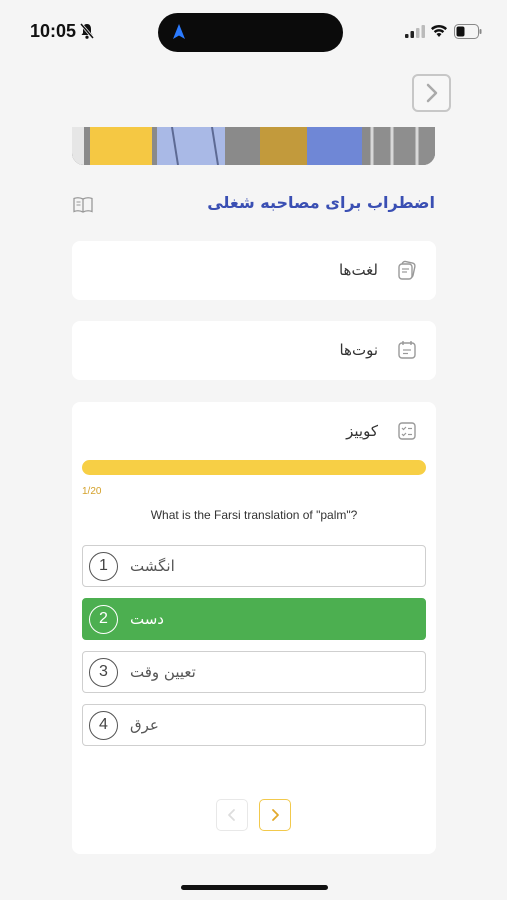 This screenshot has height=900, width=507. I want to click on status-time: 10:05, so click(53, 31).